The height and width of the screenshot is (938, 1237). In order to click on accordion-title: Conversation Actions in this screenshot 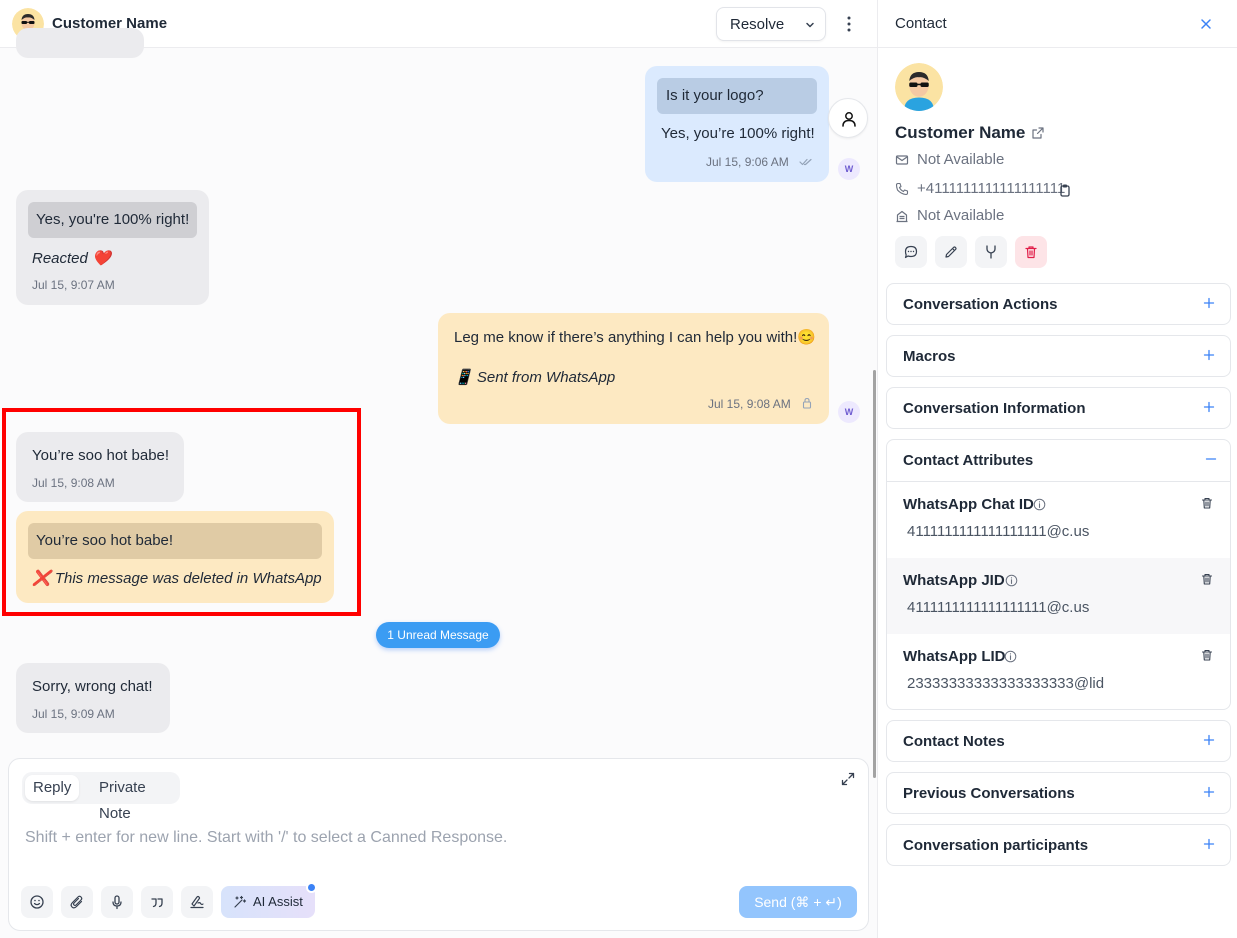, I will do `click(980, 304)`.